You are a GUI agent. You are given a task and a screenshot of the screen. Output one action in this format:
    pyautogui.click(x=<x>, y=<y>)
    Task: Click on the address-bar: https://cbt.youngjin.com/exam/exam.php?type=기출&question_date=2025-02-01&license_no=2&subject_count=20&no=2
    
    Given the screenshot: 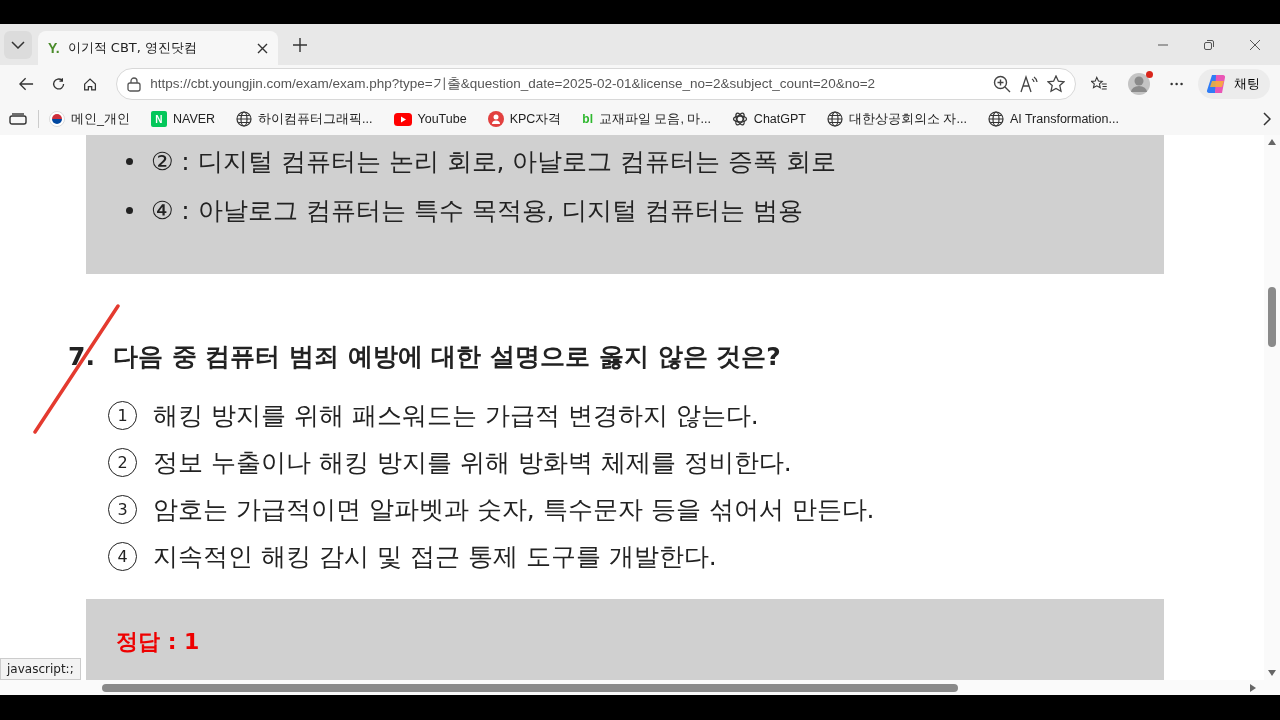 What is the action you would take?
    pyautogui.click(x=596, y=84)
    